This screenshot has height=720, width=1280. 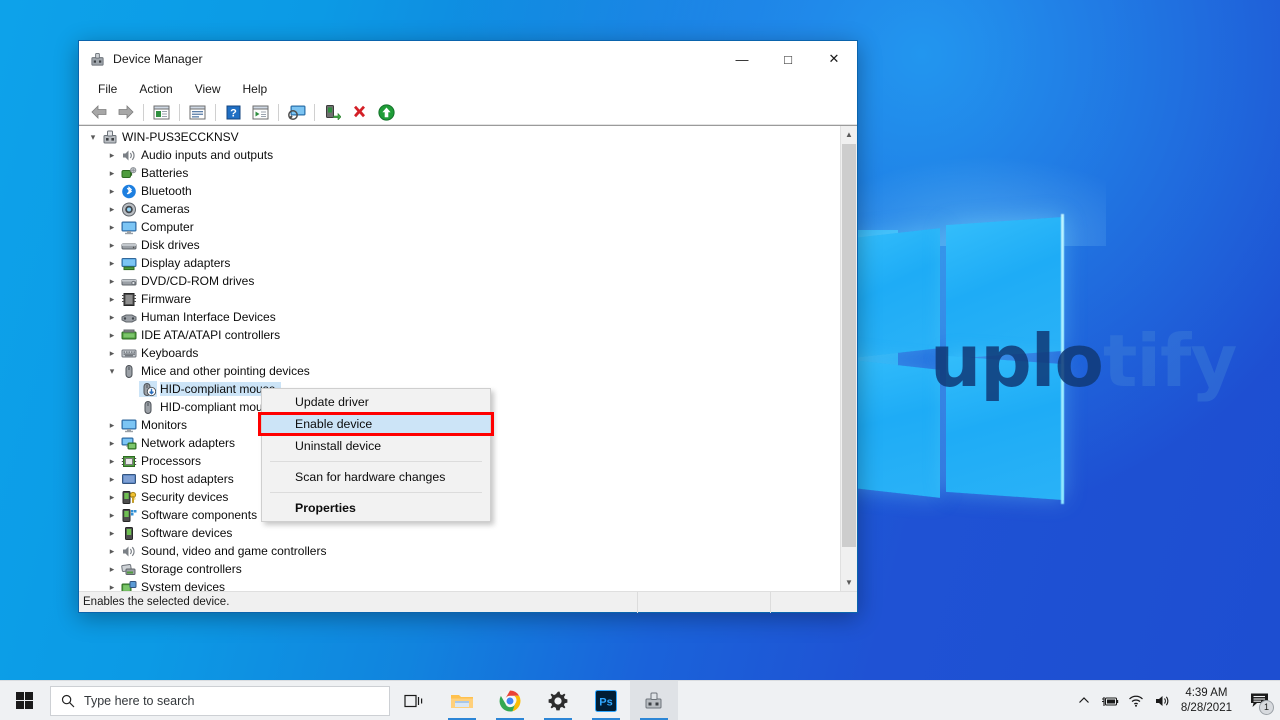 I want to click on wifi-icon, so click(x=1136, y=700).